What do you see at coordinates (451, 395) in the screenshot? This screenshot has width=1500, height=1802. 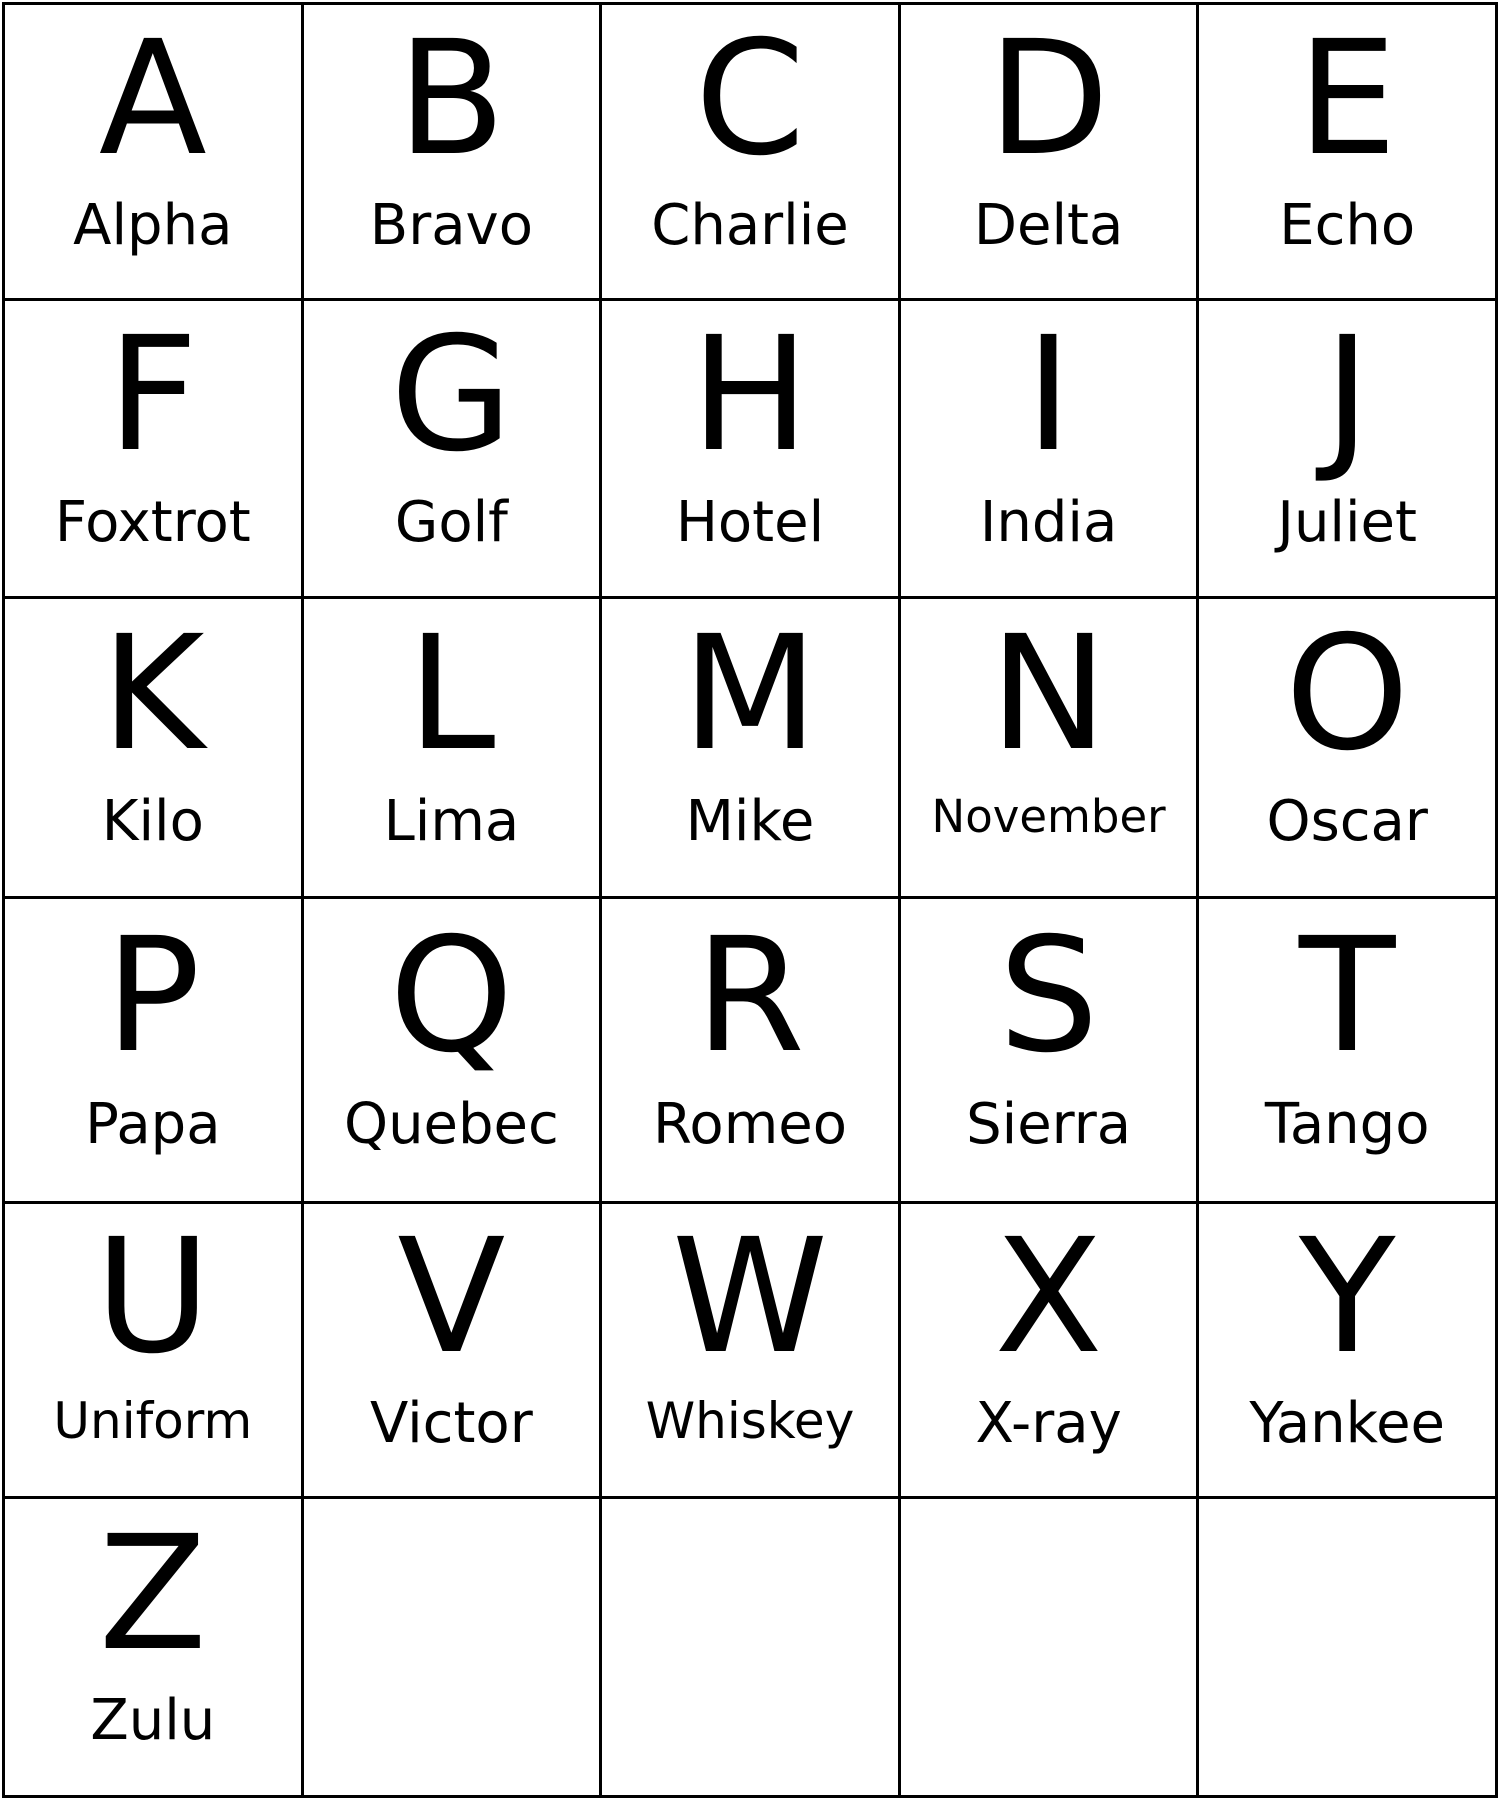 I see `cell-letter: G` at bounding box center [451, 395].